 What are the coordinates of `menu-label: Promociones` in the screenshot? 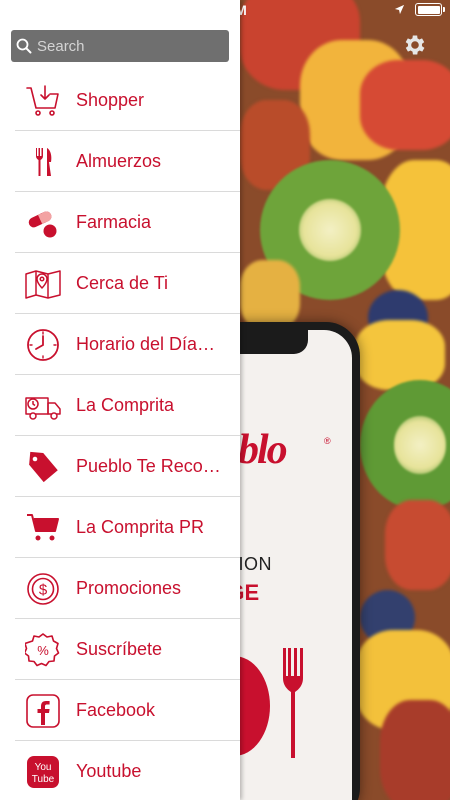 It's located at (129, 588).